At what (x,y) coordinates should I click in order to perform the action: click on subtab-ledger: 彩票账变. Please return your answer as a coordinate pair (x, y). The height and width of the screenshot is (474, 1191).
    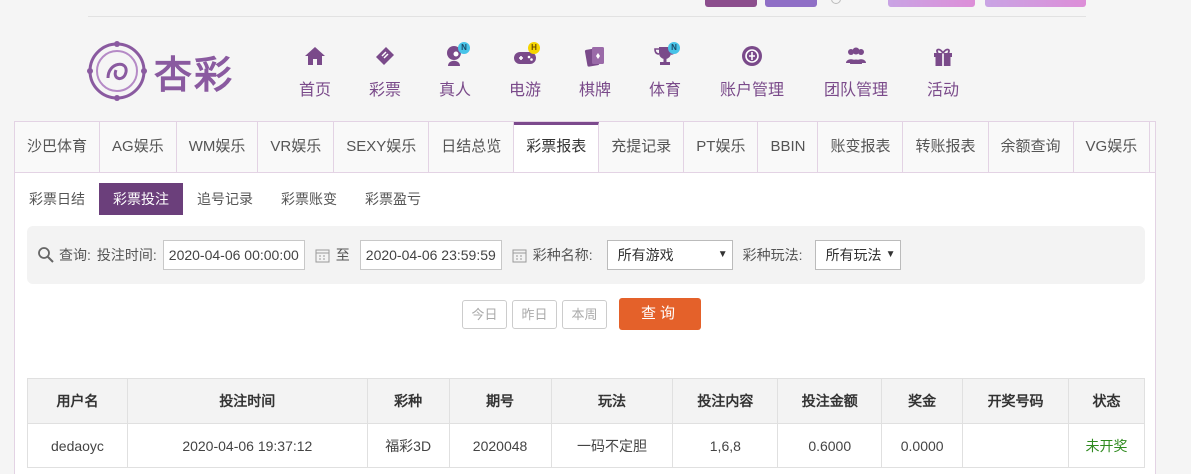
    Looking at the image, I should click on (309, 199).